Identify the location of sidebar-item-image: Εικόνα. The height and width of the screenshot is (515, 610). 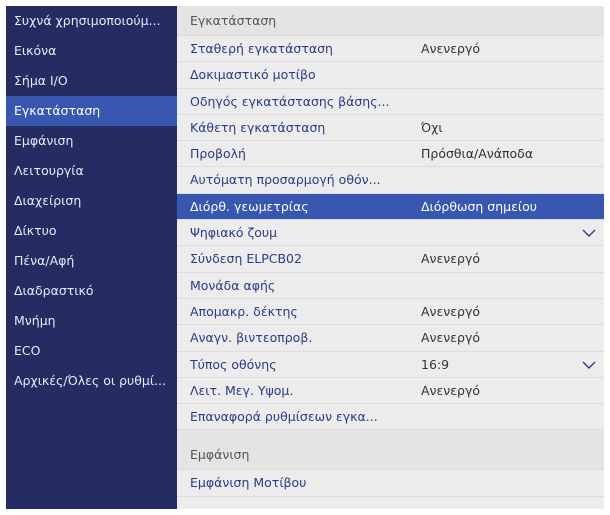
(91, 51).